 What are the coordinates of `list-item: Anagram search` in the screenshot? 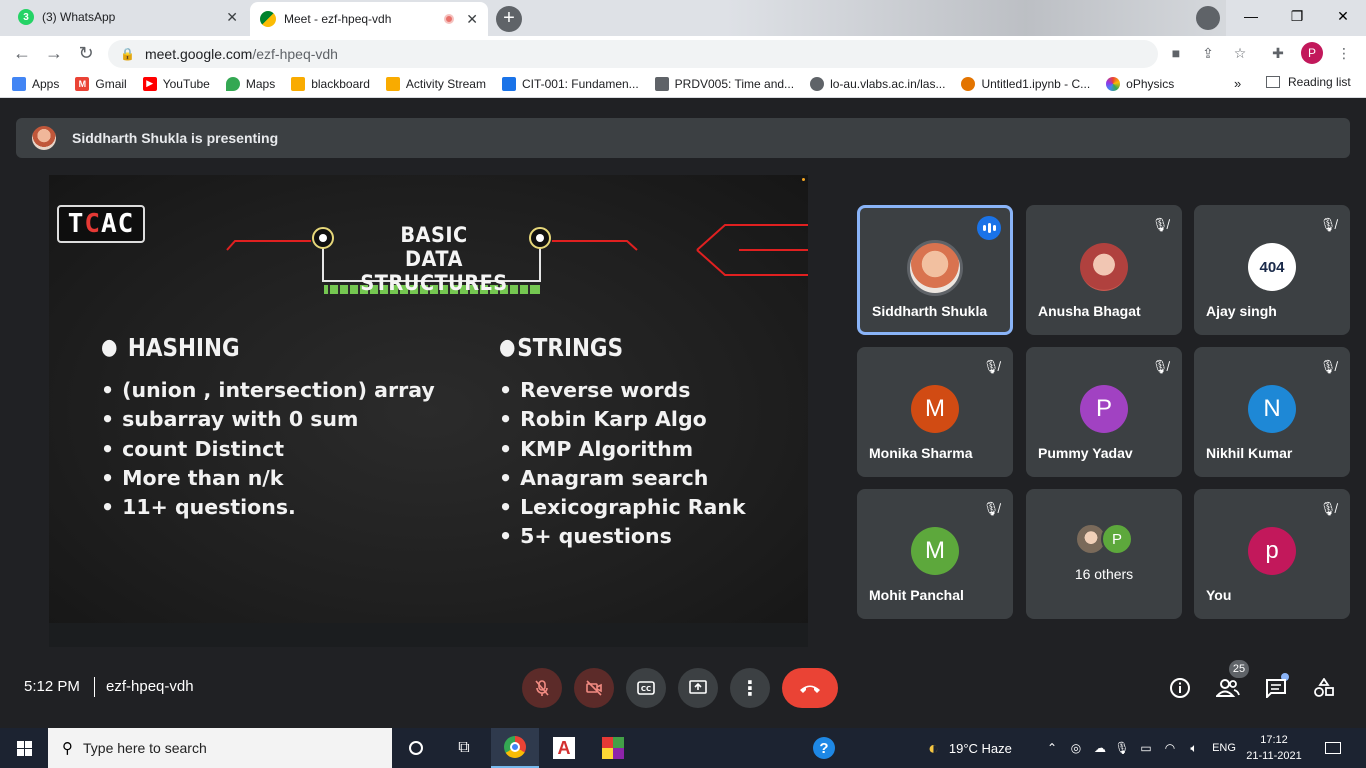 It's located at (622, 478).